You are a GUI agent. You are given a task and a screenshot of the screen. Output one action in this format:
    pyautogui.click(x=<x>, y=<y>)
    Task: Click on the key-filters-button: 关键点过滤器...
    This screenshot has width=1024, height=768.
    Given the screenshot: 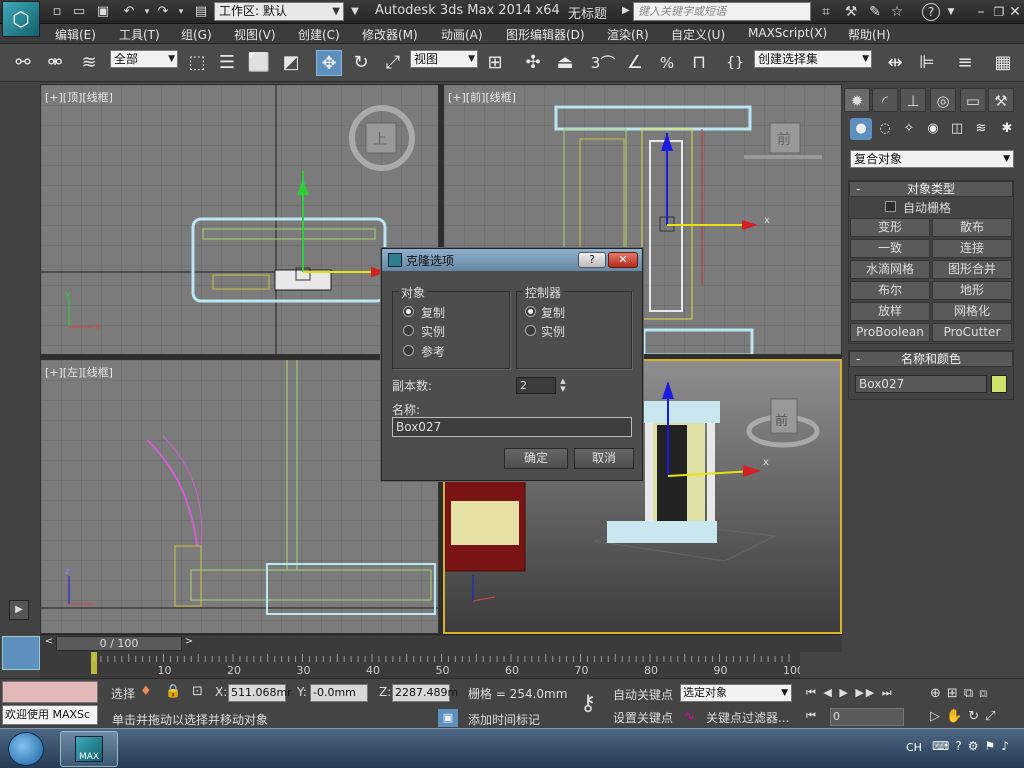 What is the action you would take?
    pyautogui.click(x=747, y=717)
    